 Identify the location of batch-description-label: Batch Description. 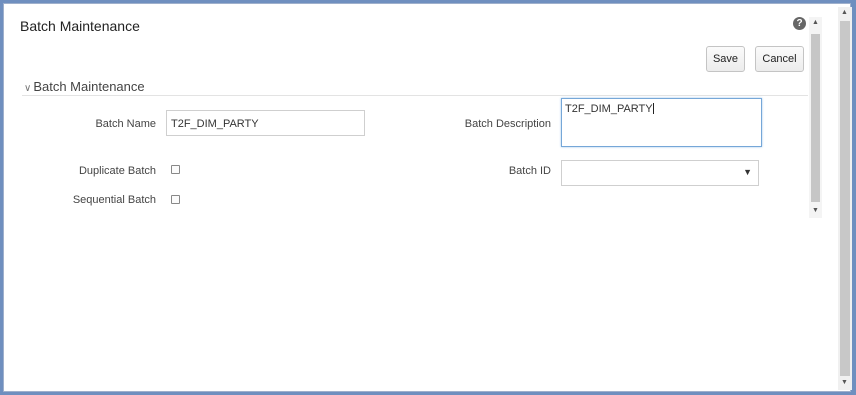
(507, 124).